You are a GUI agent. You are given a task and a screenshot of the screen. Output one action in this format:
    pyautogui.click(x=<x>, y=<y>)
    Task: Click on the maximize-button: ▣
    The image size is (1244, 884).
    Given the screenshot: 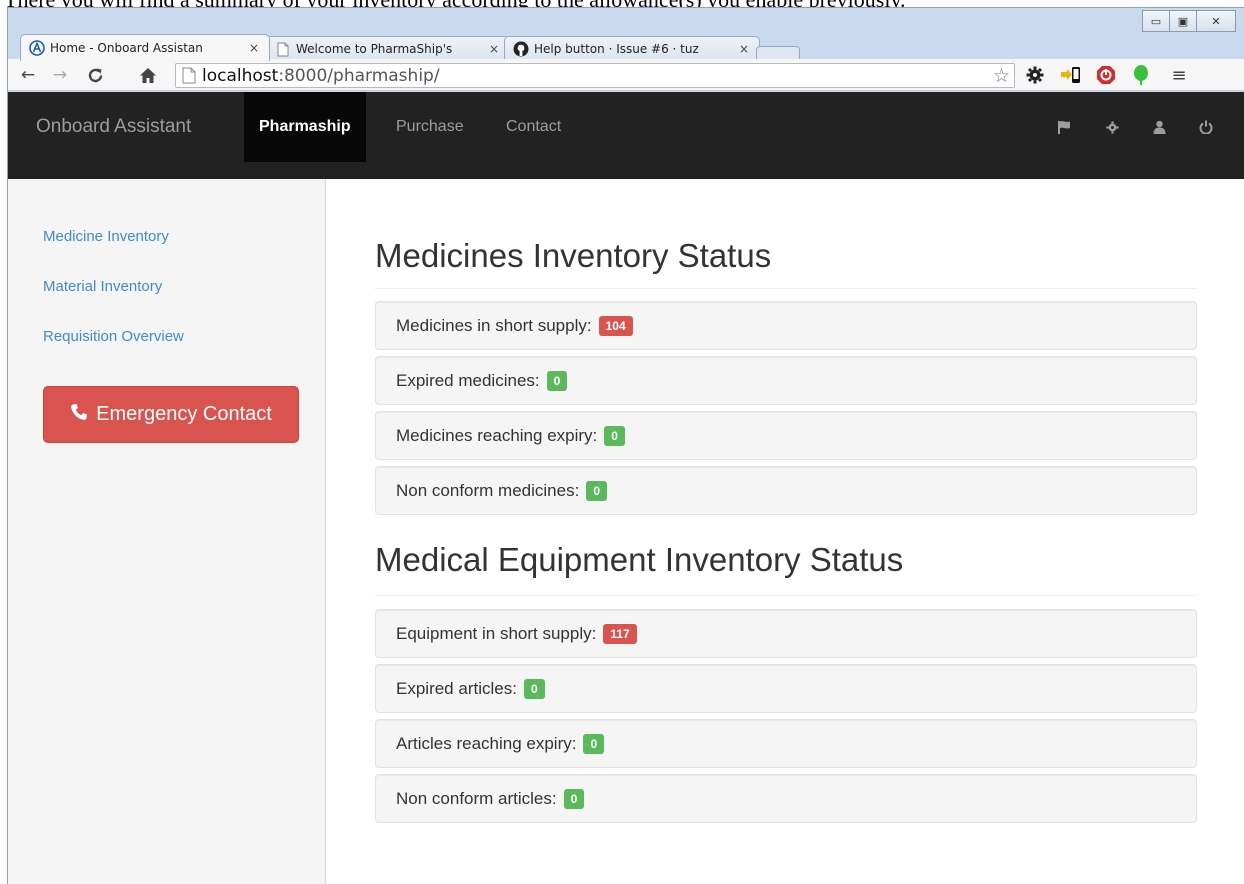 What is the action you would take?
    pyautogui.click(x=1183, y=21)
    